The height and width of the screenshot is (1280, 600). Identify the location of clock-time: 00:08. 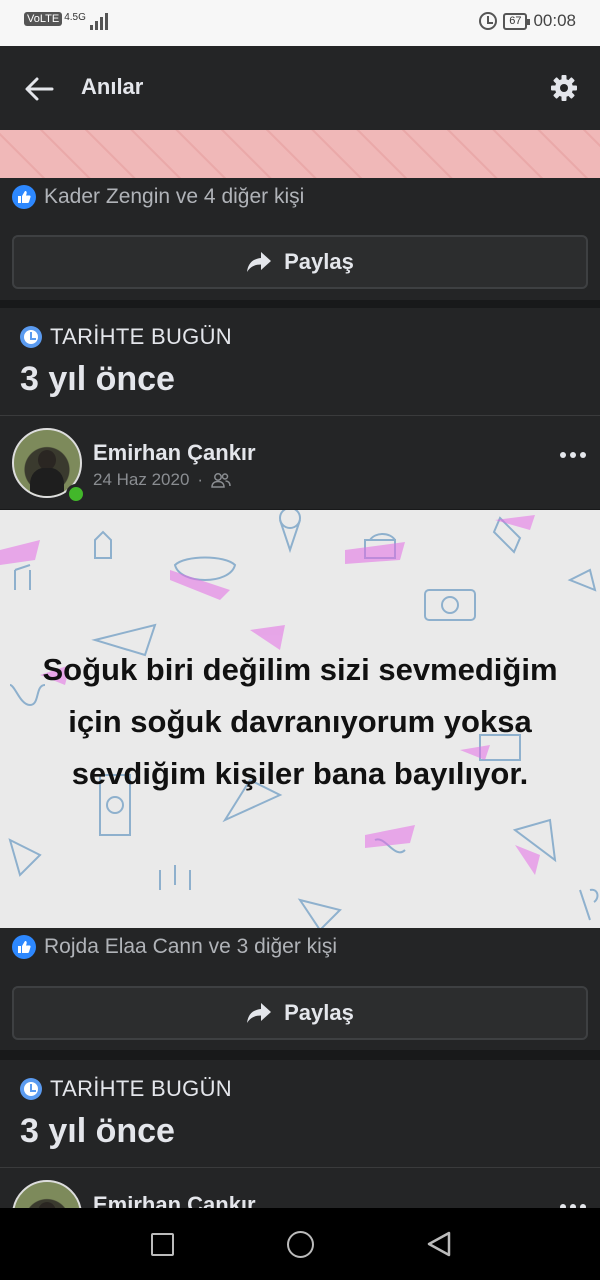
(554, 20).